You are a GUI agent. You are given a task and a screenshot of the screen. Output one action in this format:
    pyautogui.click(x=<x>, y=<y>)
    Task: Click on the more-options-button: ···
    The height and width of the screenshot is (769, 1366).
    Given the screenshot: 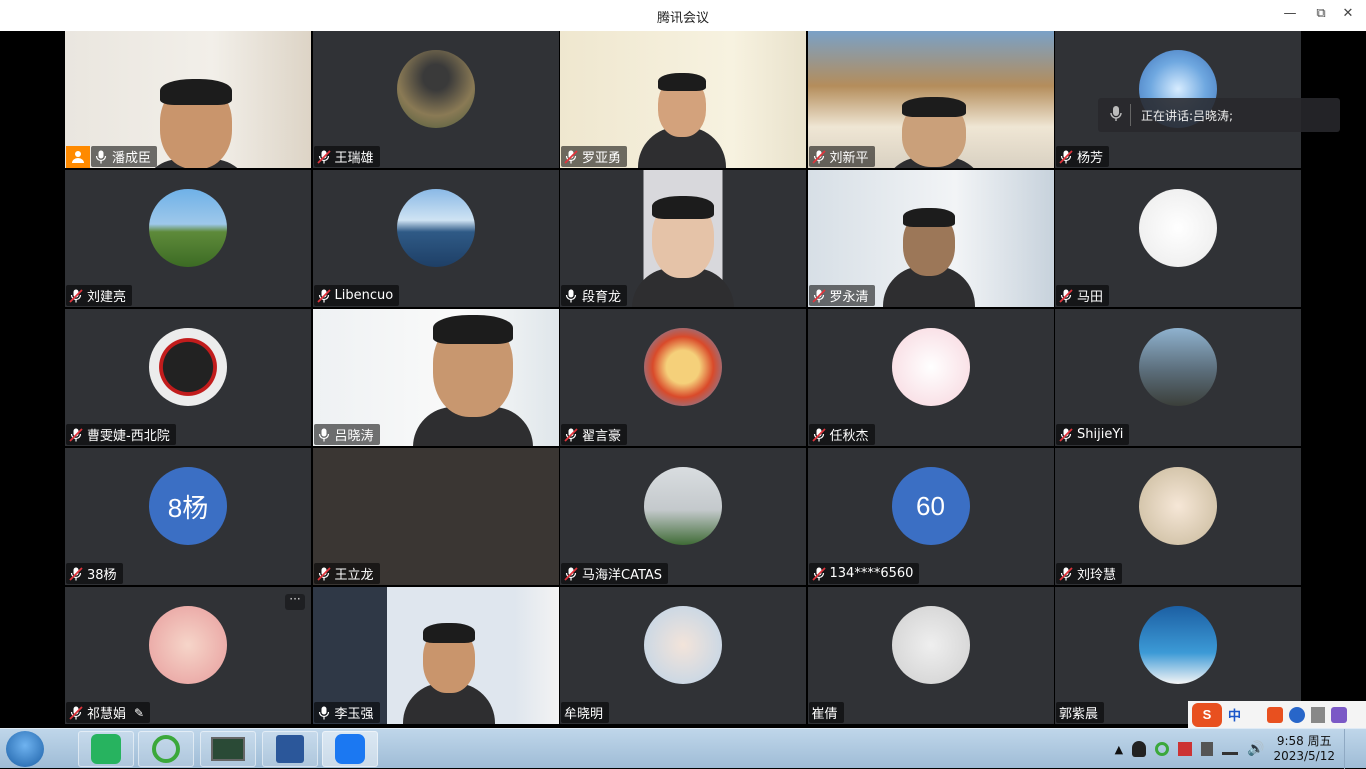 What is the action you would take?
    pyautogui.click(x=295, y=601)
    